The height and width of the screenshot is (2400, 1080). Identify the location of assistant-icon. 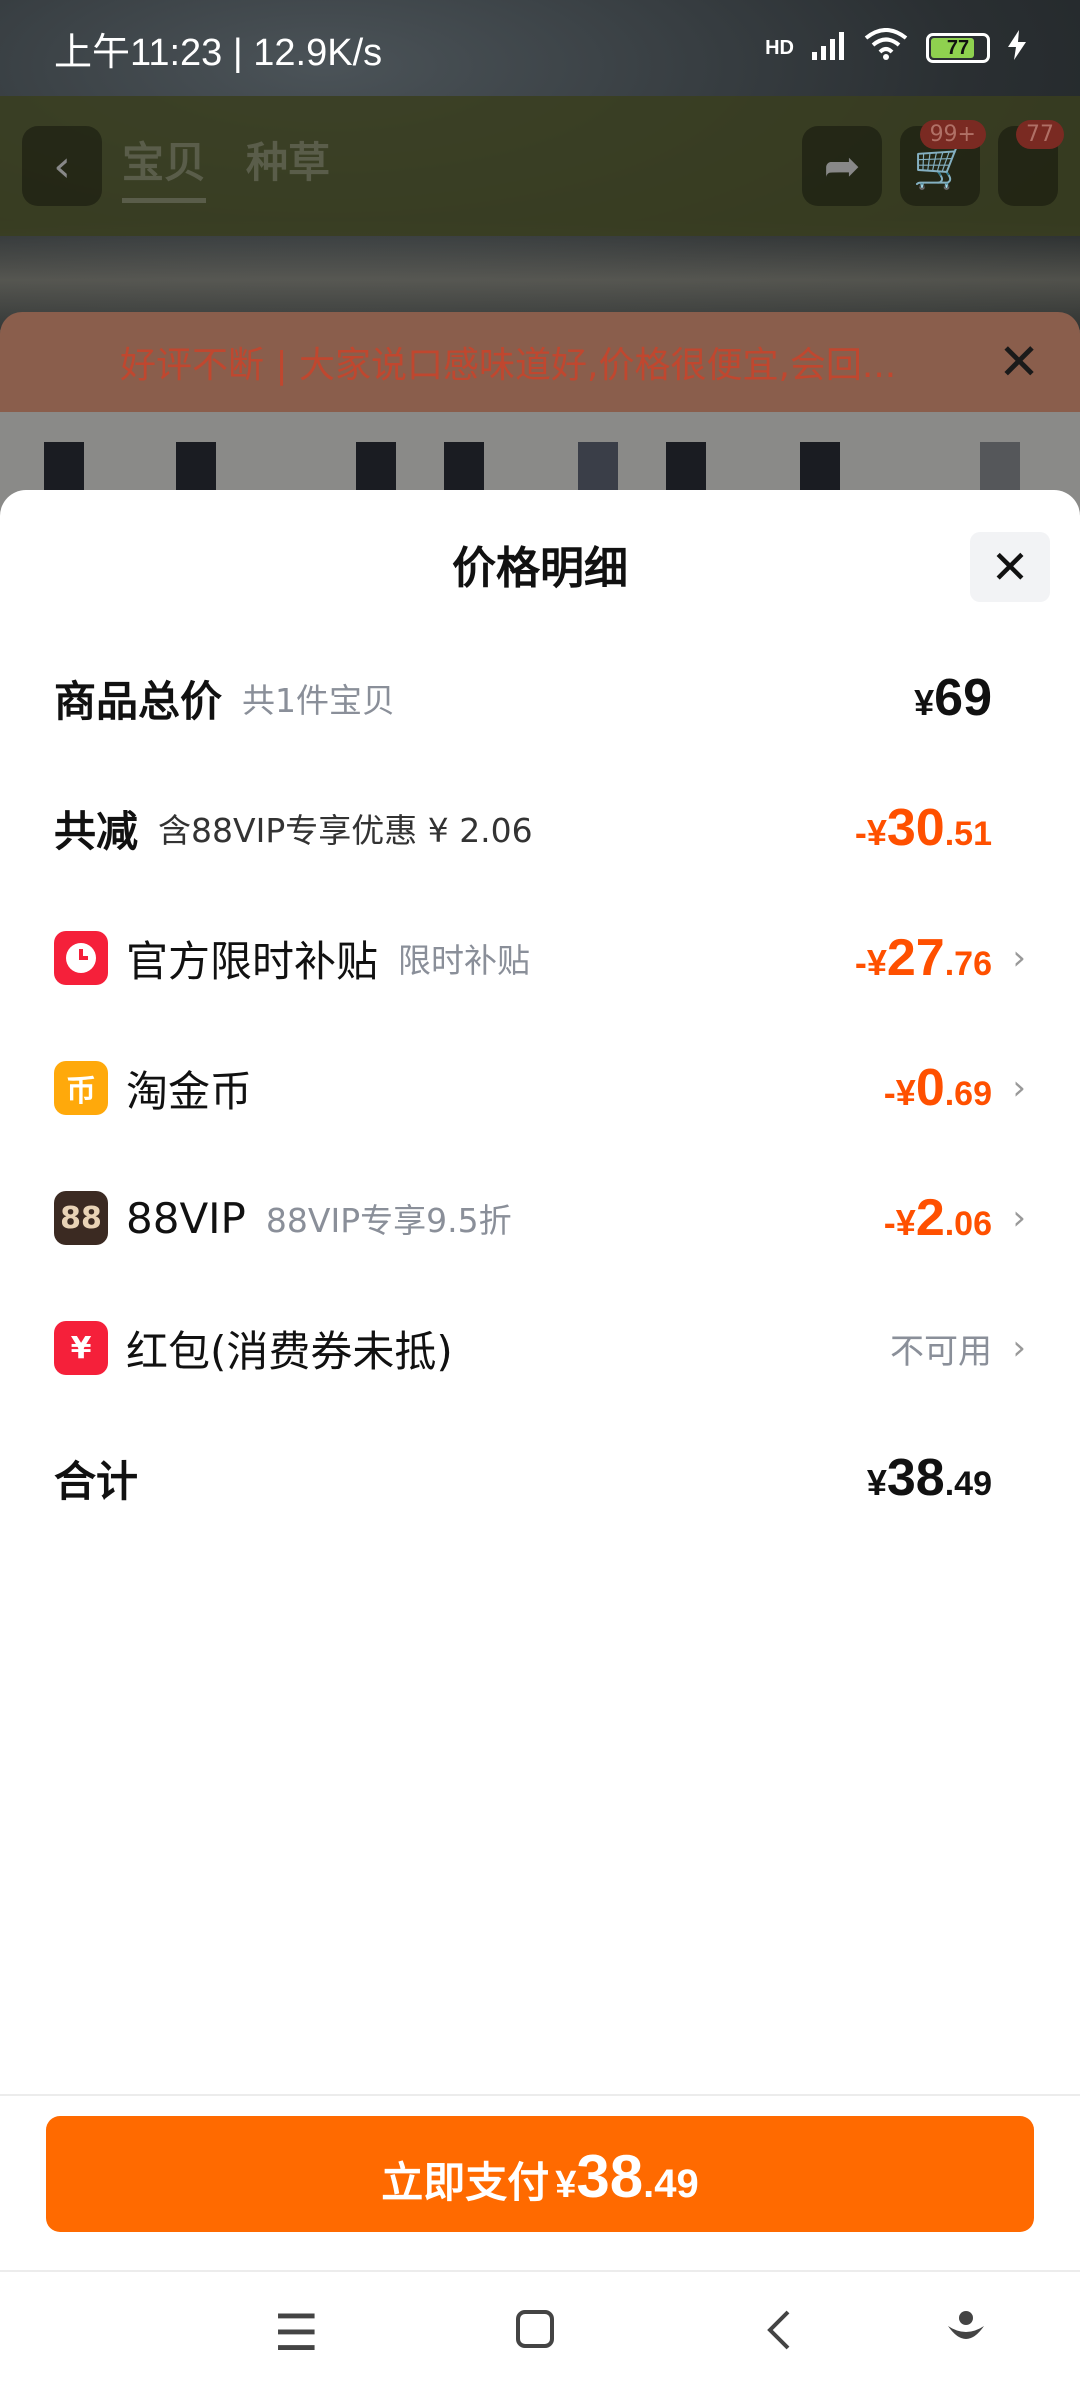
(966, 2334).